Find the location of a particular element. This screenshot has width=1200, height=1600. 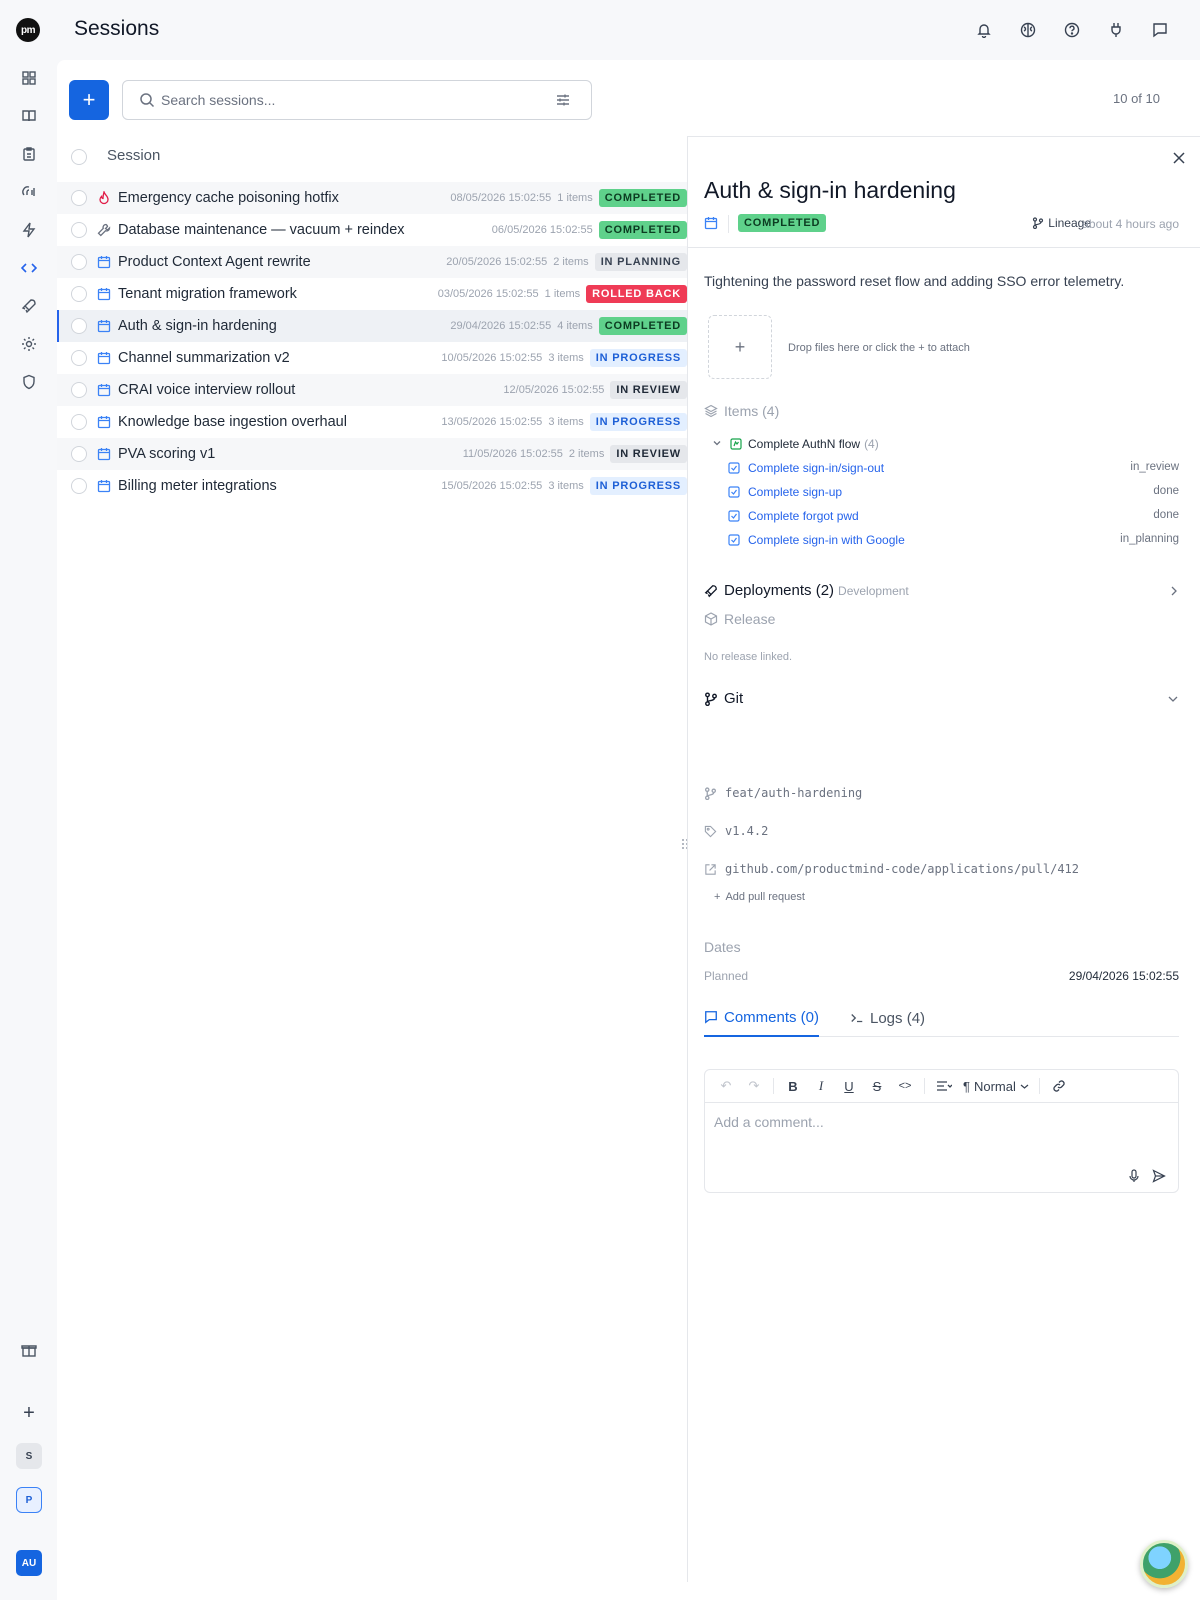

lightning-icon is located at coordinates (29, 230).